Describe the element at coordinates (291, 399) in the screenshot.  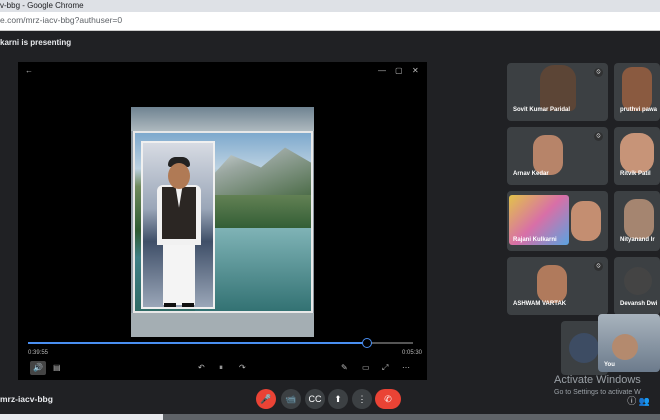
I see `camera-button: 📹` at that location.